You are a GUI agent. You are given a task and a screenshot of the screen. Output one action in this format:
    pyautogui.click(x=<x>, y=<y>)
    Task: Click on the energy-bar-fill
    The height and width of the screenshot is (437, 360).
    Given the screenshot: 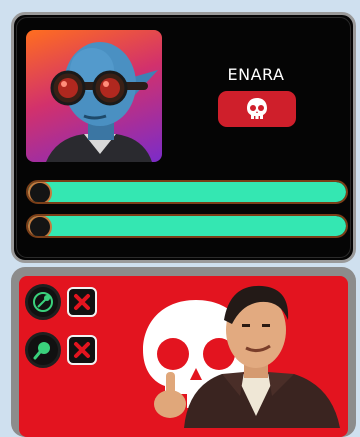 What is the action you would take?
    pyautogui.click(x=187, y=226)
    